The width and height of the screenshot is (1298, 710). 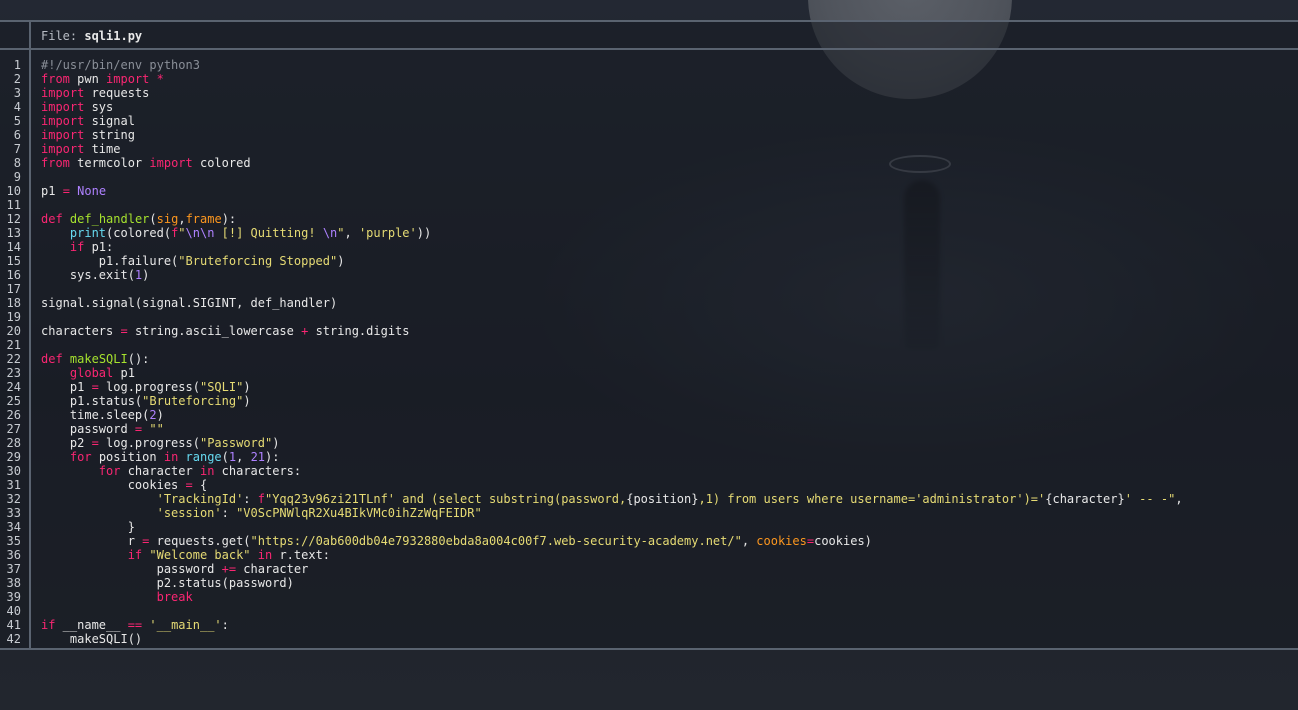 I want to click on code-token: 'session', so click(x=189, y=513).